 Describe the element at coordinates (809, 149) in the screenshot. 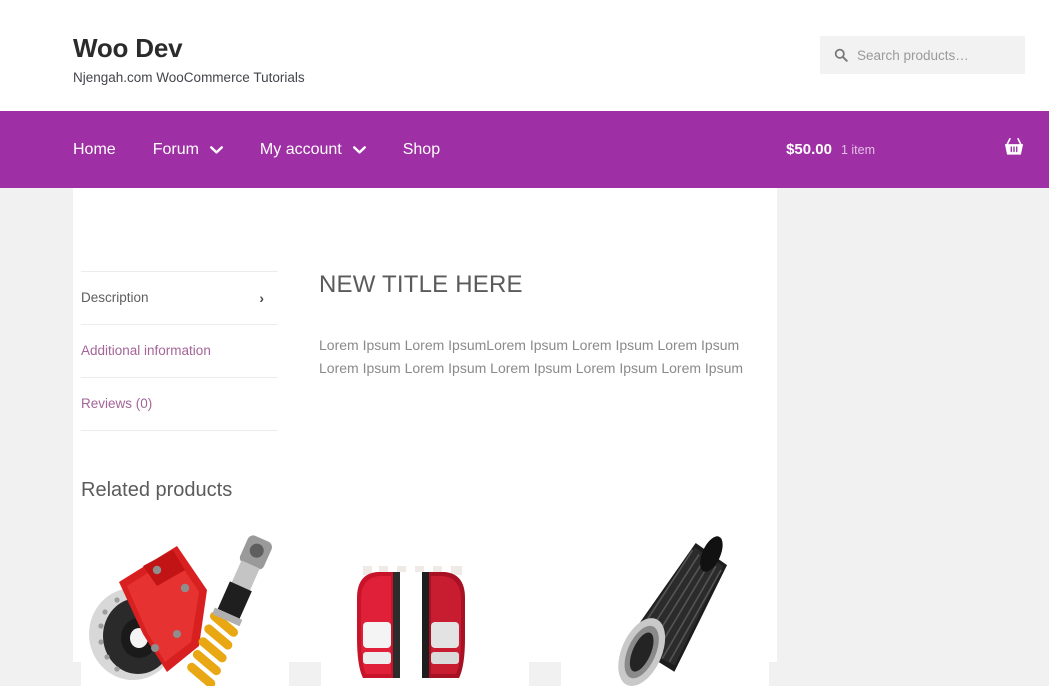

I see `cart-total-amount: $50.00` at that location.